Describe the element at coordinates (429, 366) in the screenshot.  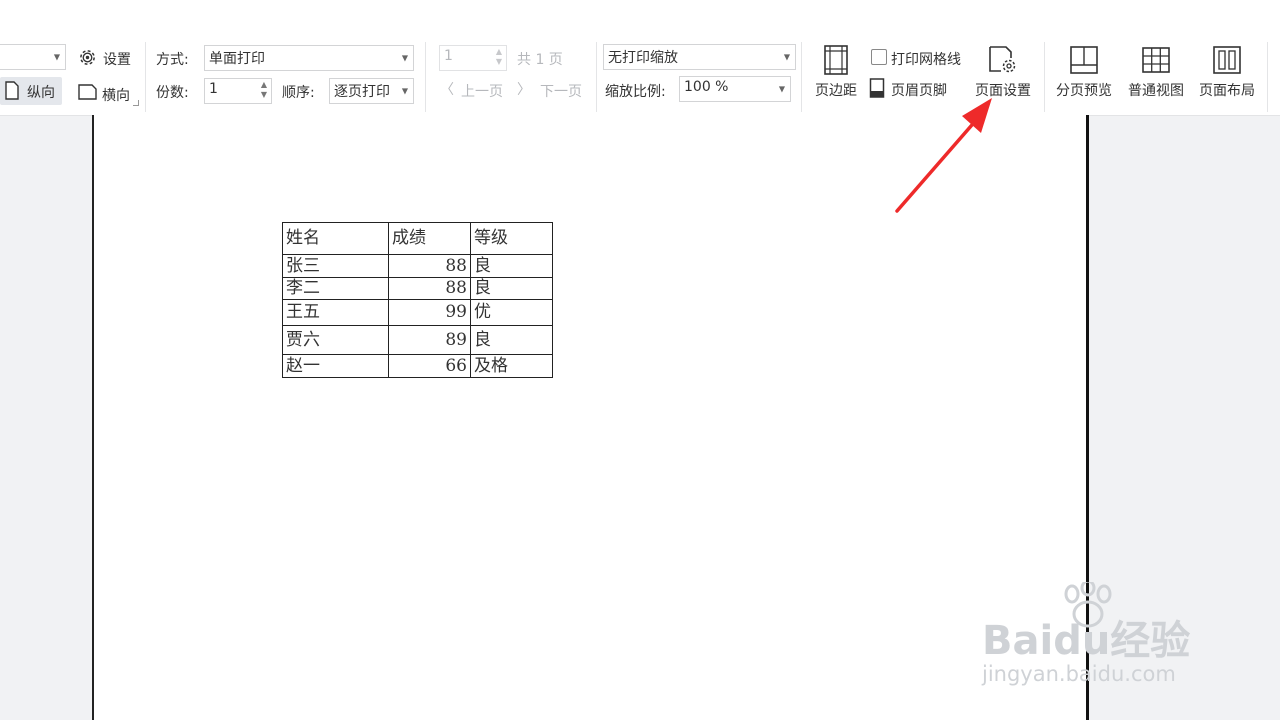
I see `cell-score: 66` at that location.